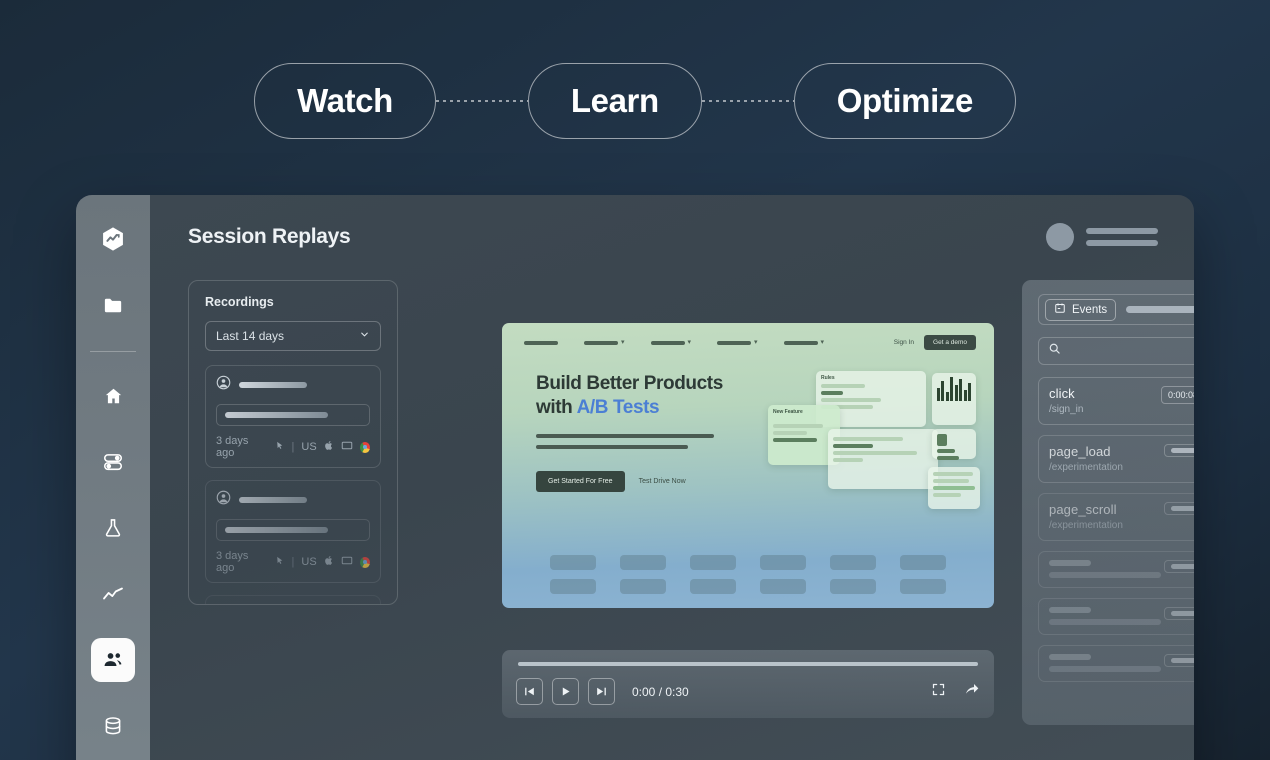  I want to click on event-name: page_load, so click(1080, 451).